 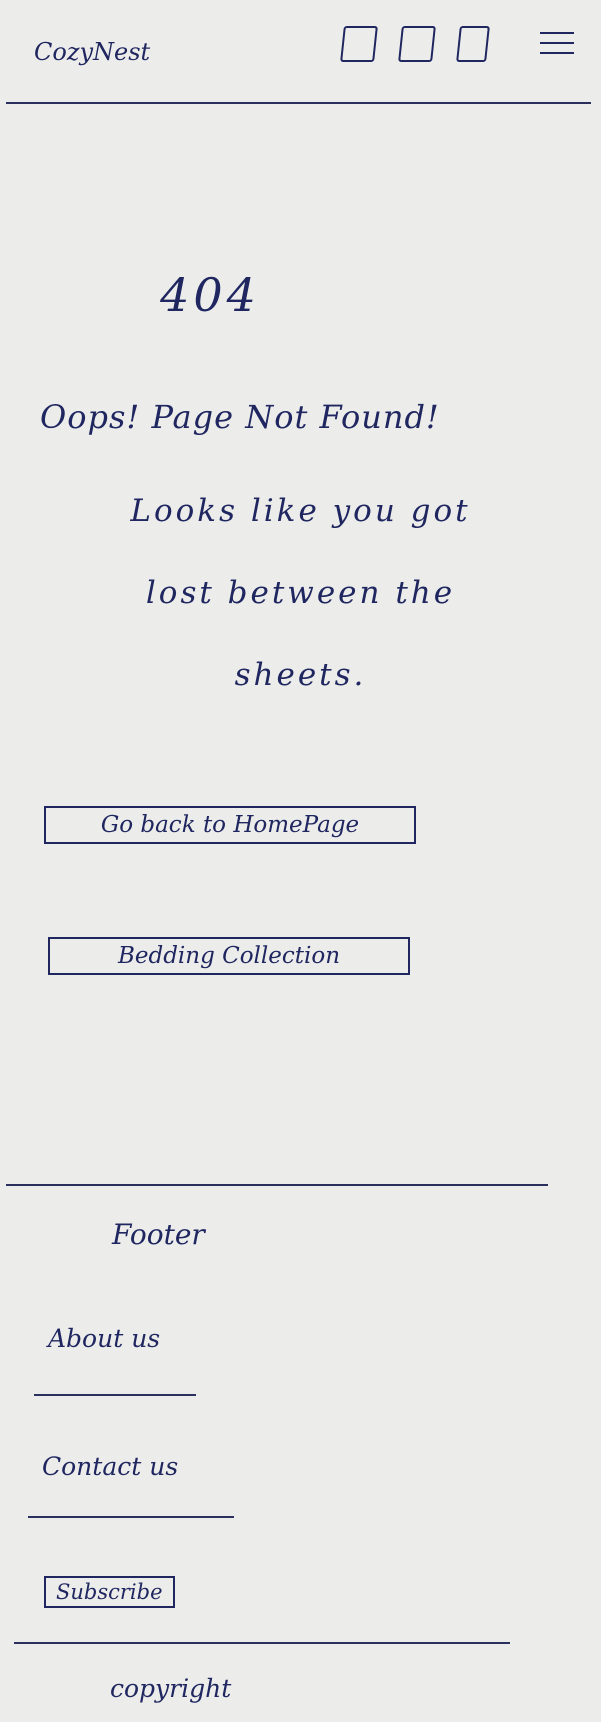 What do you see at coordinates (230, 825) in the screenshot?
I see `go-home-button: Go back to HomePage` at bounding box center [230, 825].